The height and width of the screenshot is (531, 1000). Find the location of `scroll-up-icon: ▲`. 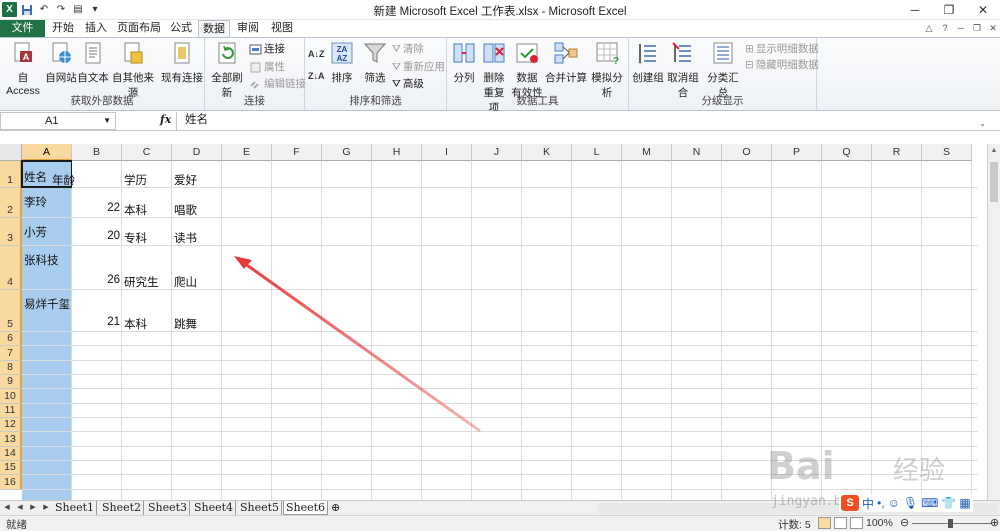

scroll-up-icon: ▲ is located at coordinates (994, 150).